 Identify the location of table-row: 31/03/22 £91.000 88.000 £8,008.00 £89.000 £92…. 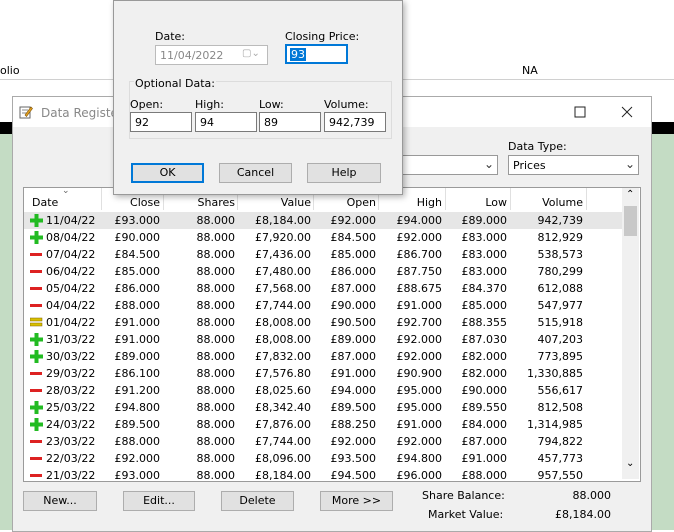
(323, 339).